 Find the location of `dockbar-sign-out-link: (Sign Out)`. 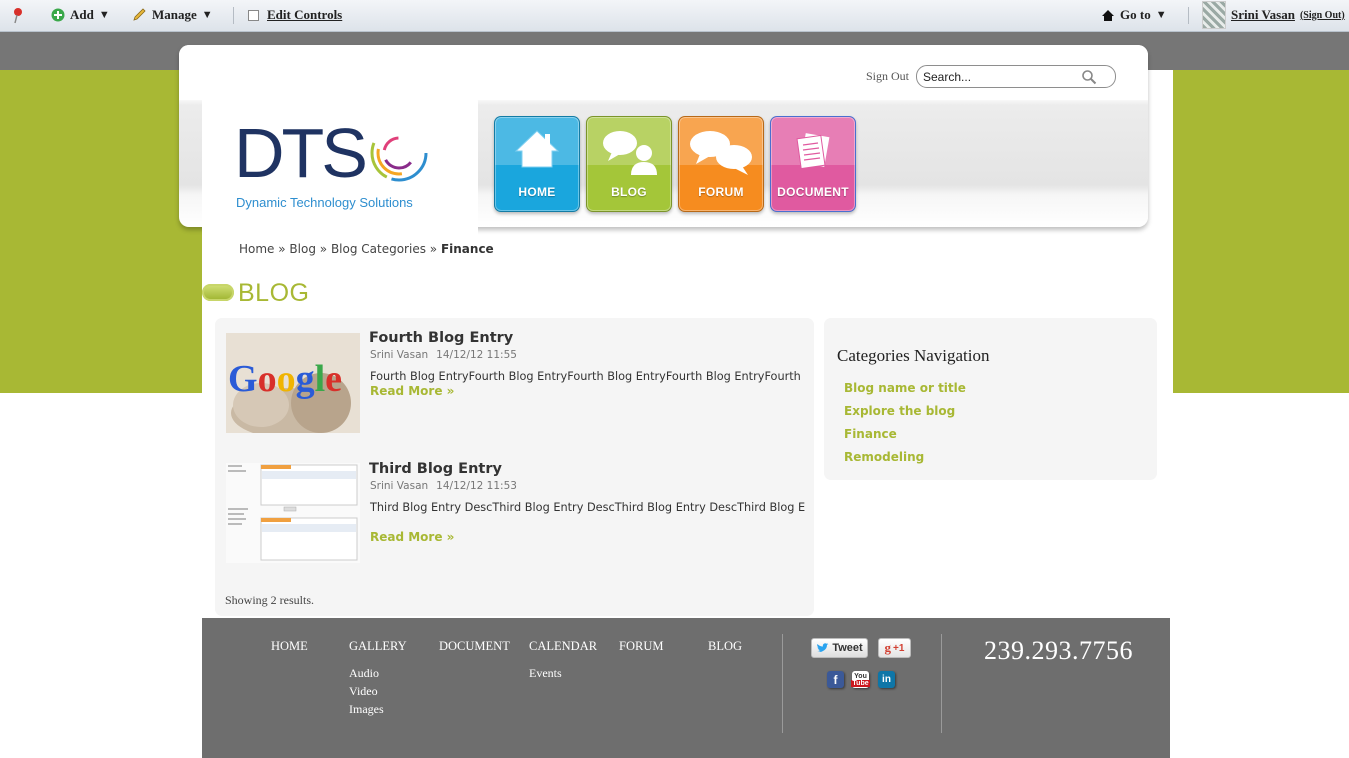

dockbar-sign-out-link: (Sign Out) is located at coordinates (1322, 15).